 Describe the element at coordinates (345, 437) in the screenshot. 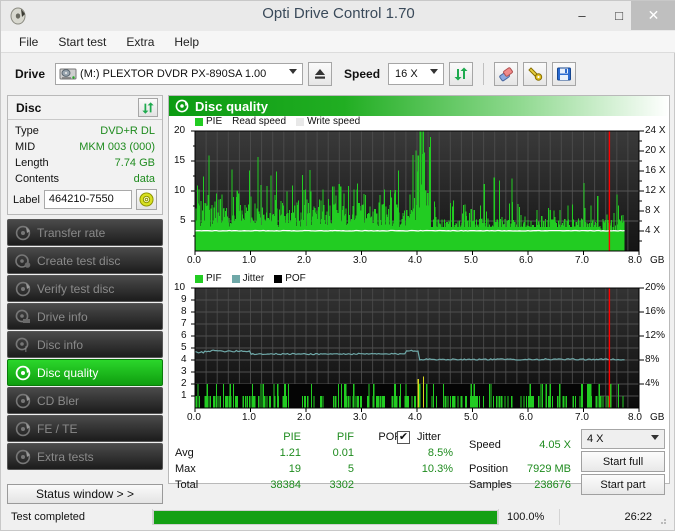

I see `stats-header-pif: PIF` at that location.